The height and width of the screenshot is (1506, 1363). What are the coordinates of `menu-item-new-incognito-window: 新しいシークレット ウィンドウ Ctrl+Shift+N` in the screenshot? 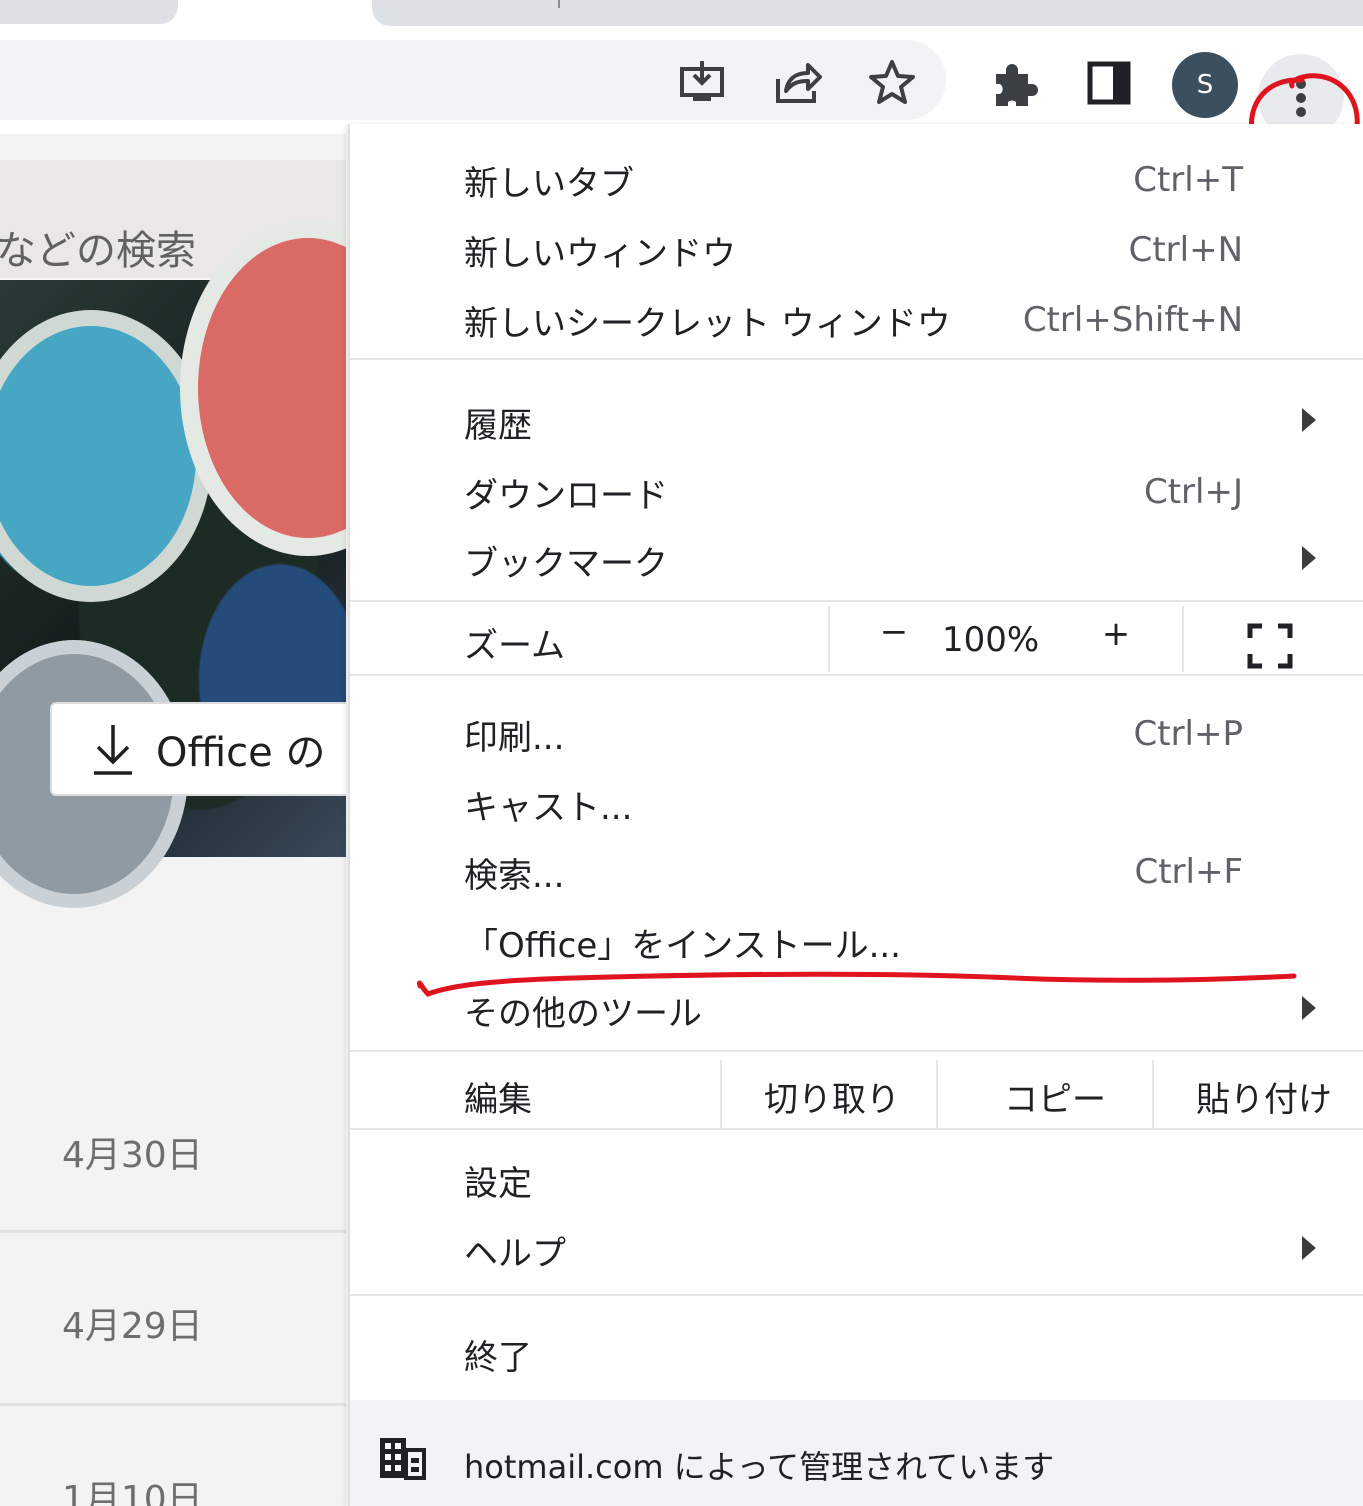 It's located at (856, 318).